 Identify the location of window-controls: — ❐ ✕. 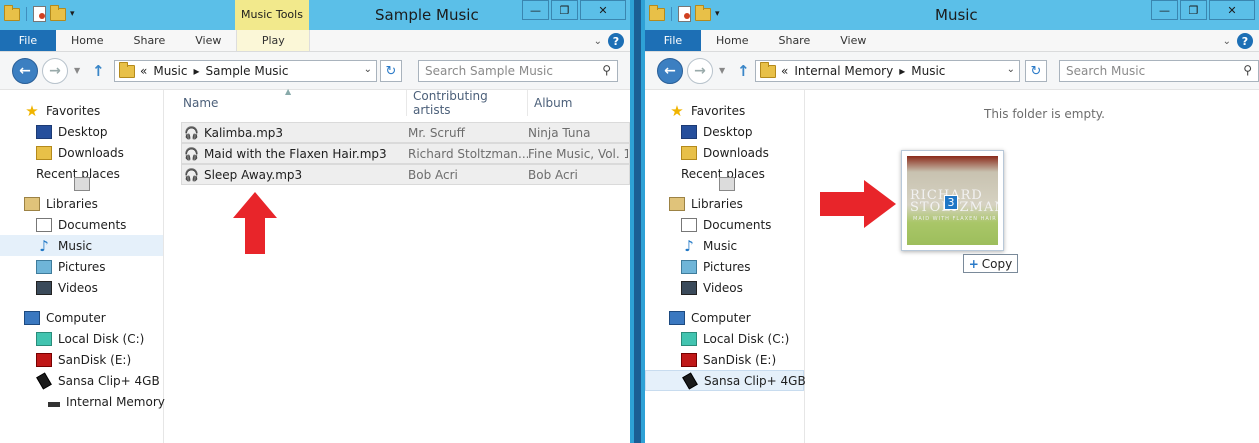
(573, 10).